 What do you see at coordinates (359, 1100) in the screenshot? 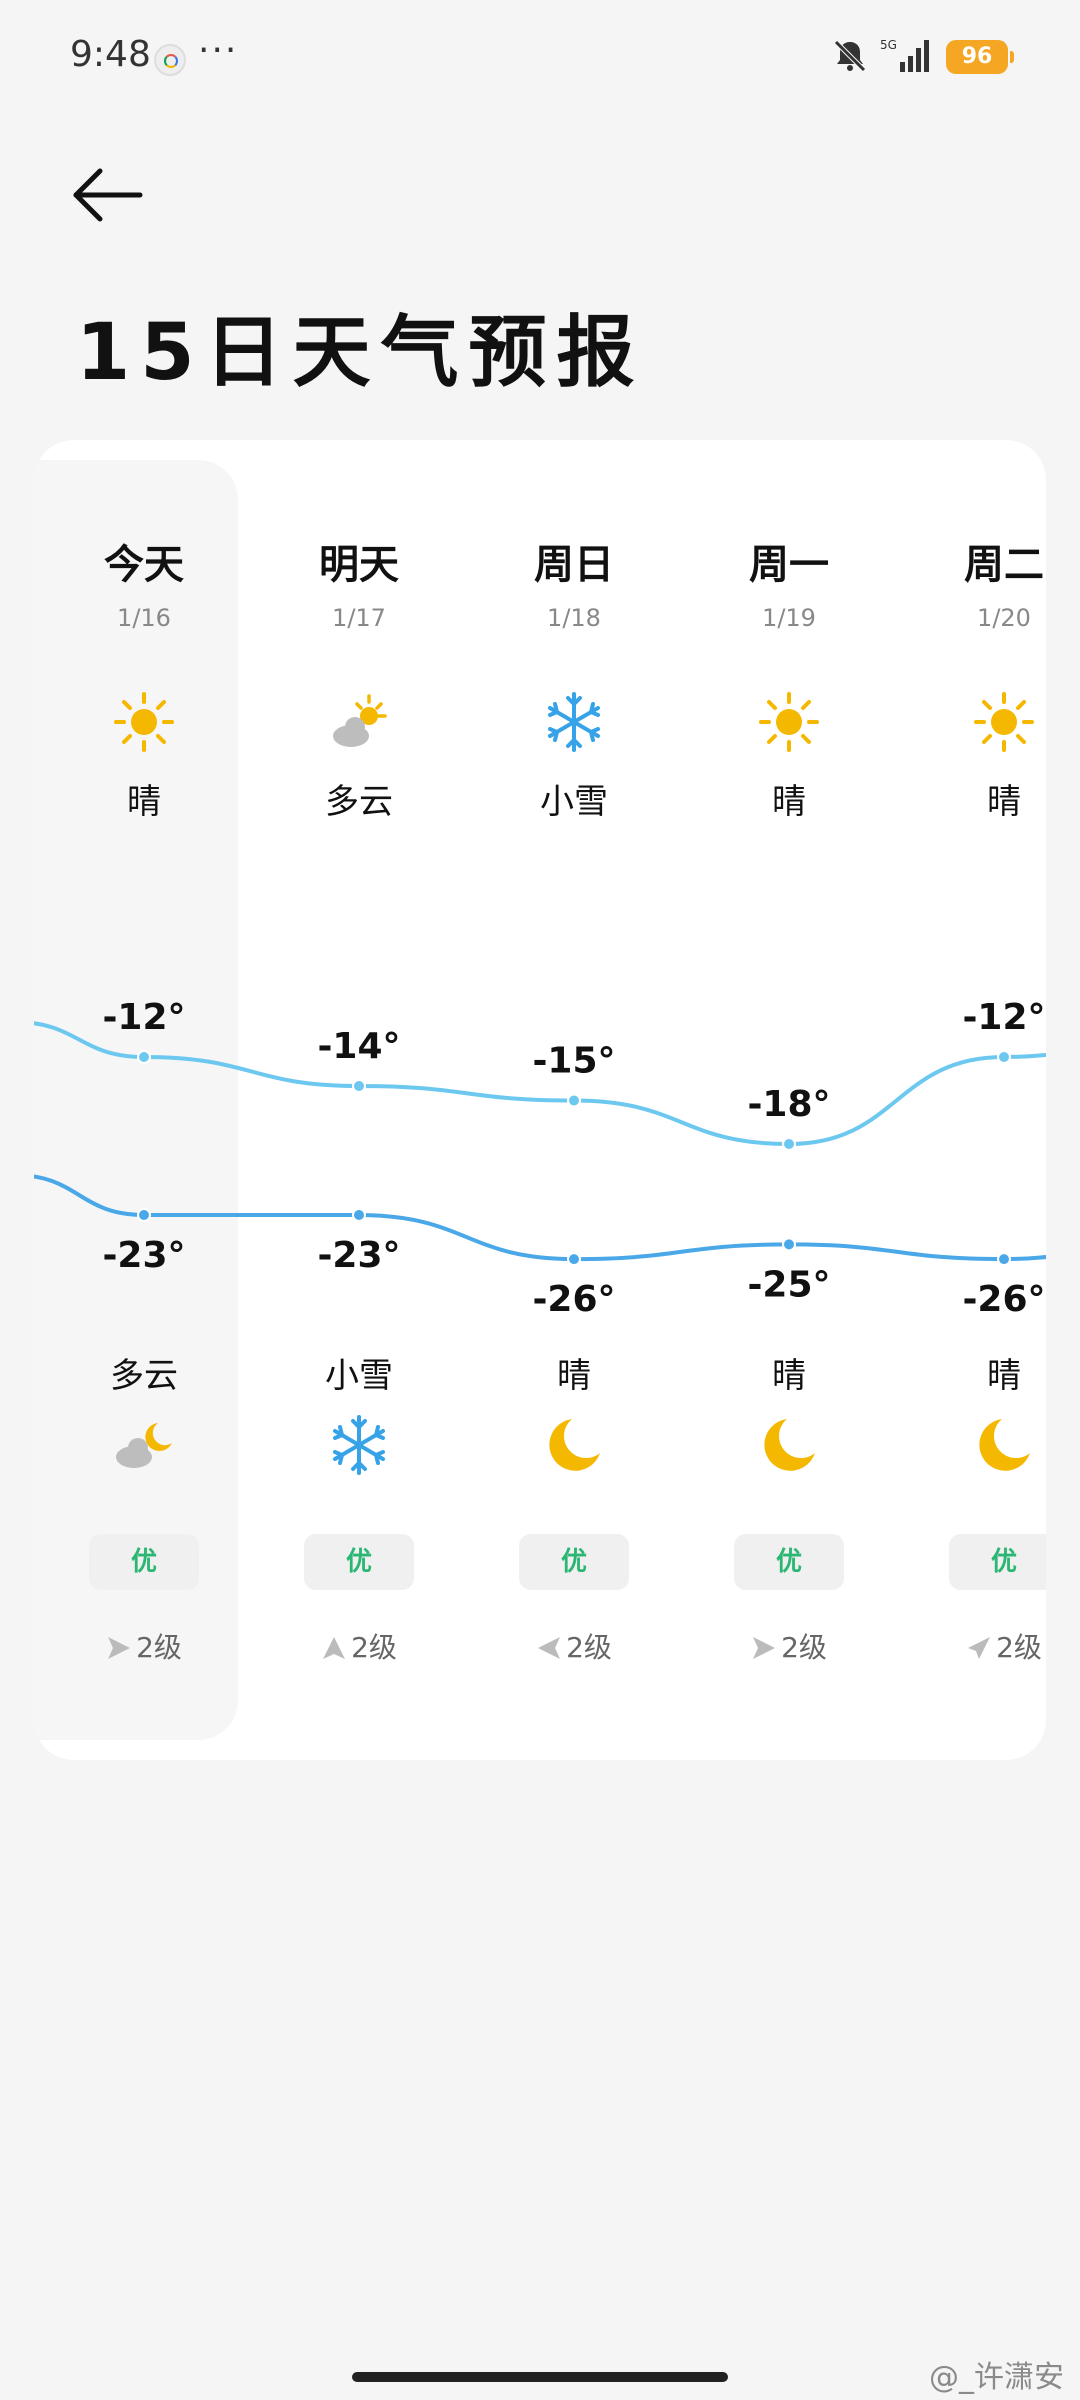
I see `forecast-day-tomorrow: 明天 1/17 多云 小雪 优 2级` at bounding box center [359, 1100].